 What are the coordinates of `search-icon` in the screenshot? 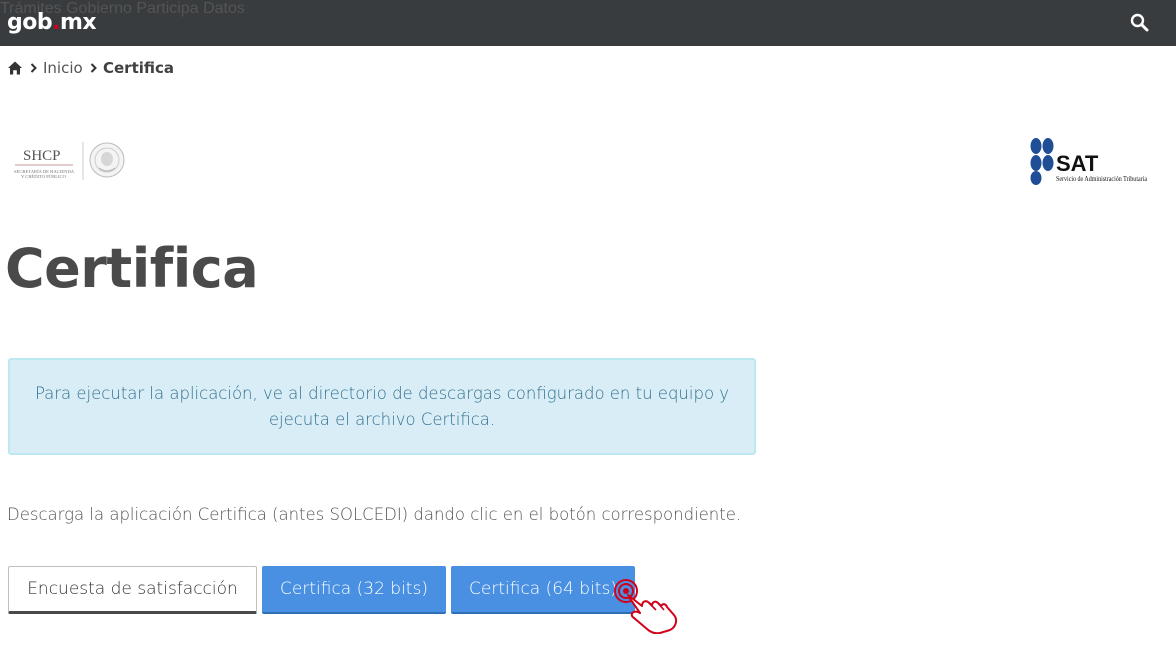 It's located at (1140, 23).